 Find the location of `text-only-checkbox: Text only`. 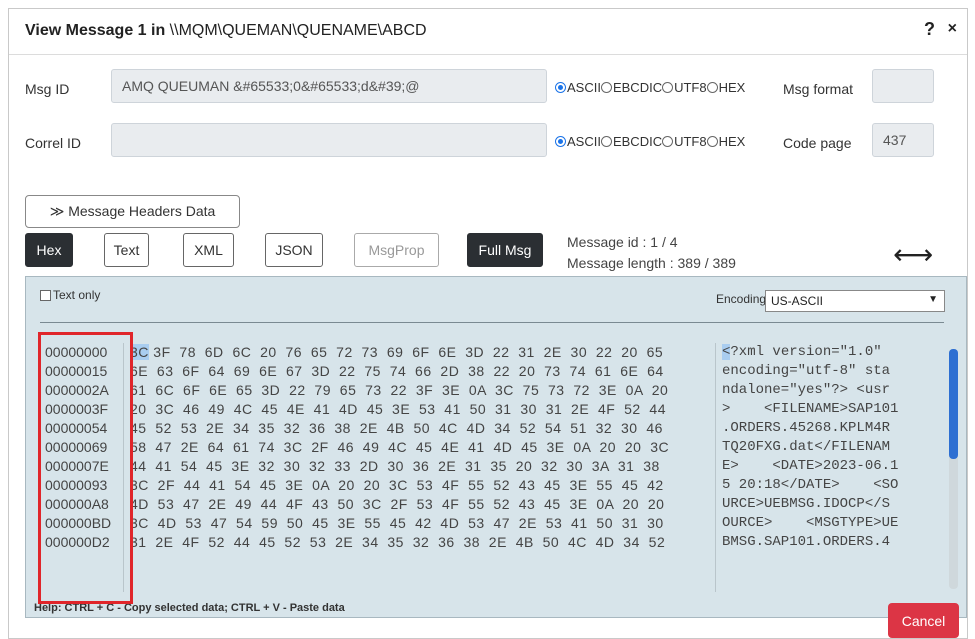

text-only-checkbox: Text only is located at coordinates (70, 295).